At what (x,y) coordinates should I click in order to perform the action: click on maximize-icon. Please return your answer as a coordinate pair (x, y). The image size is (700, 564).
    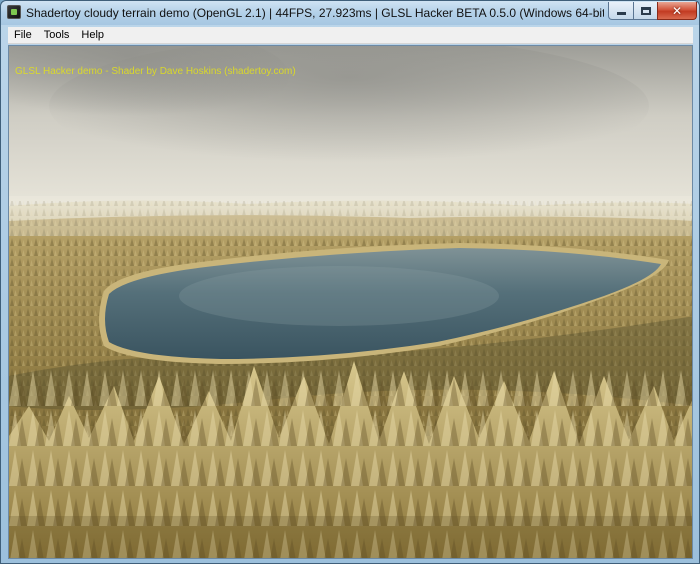
    Looking at the image, I should click on (645, 10).